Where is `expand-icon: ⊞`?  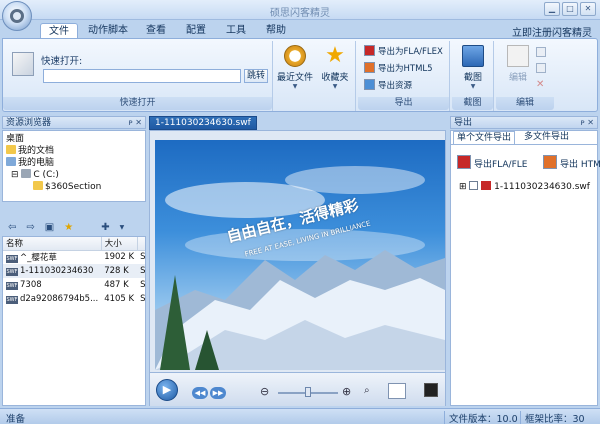 expand-icon: ⊞ is located at coordinates (464, 187).